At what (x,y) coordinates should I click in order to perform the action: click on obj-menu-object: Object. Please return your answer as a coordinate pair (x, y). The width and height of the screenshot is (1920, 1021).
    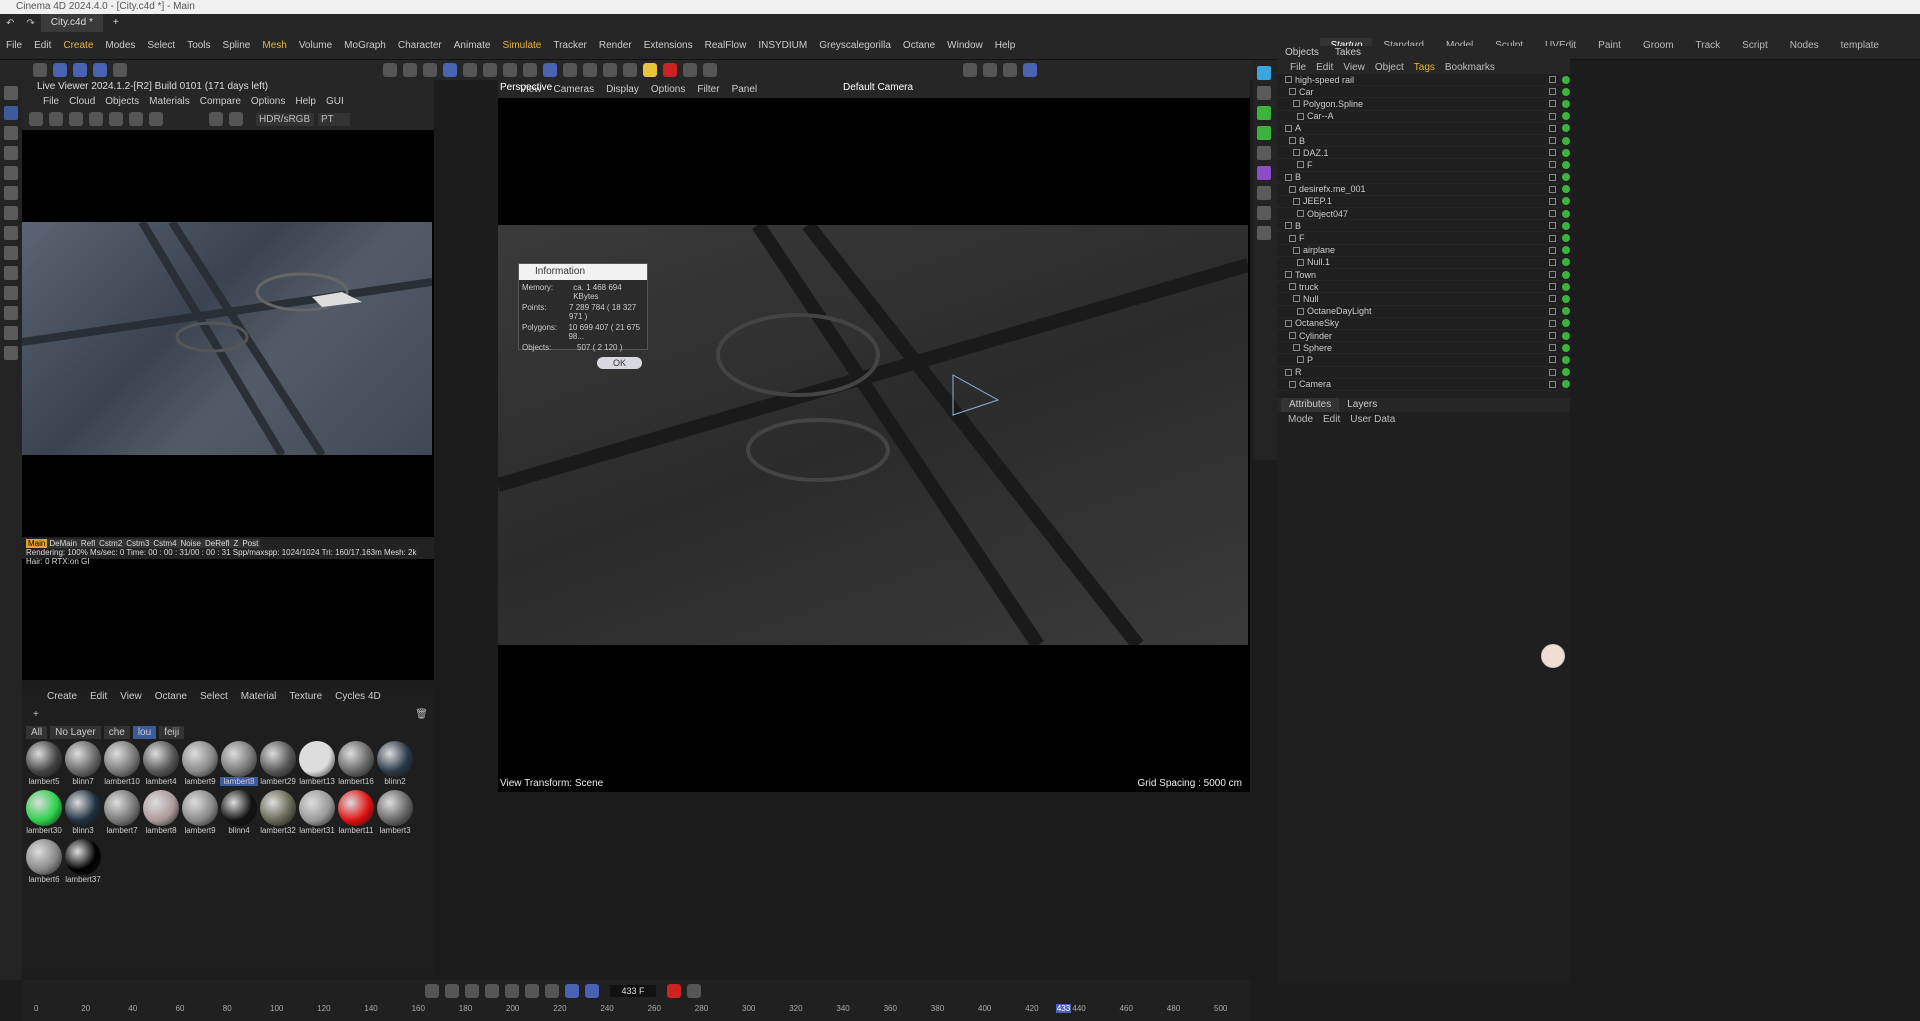
    Looking at the image, I should click on (1389, 67).